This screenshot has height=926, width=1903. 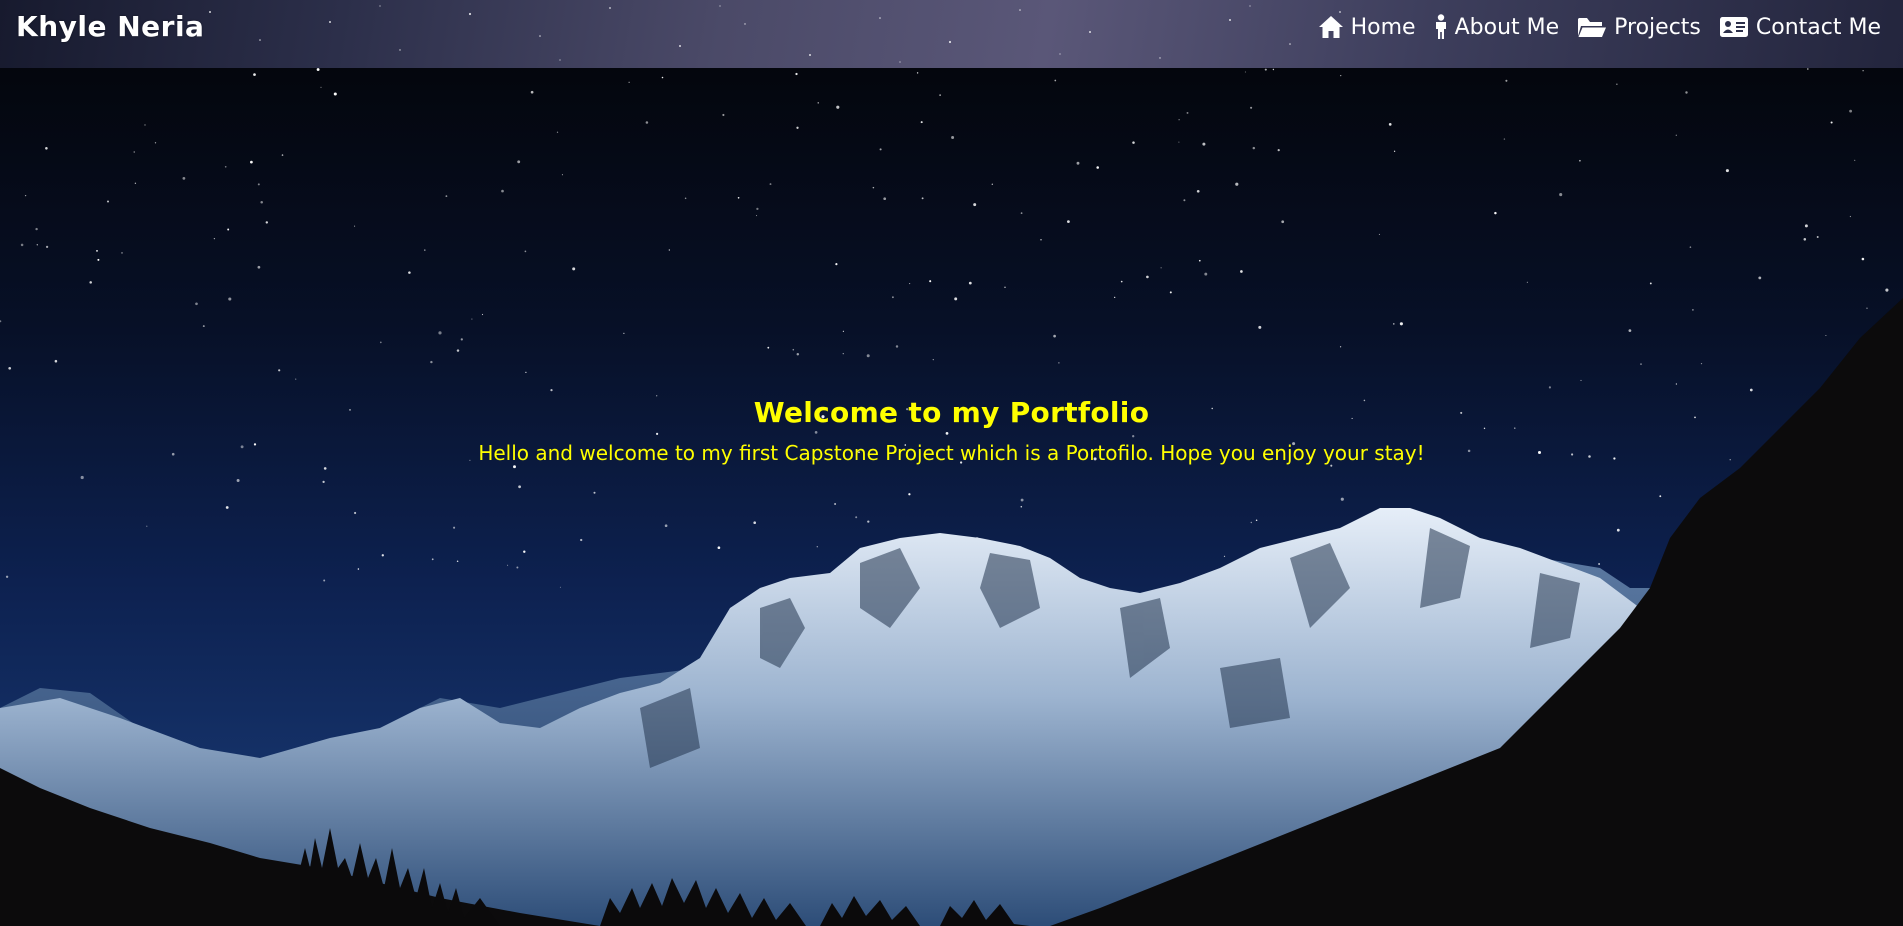 I want to click on nav-label-projects: Projects, so click(x=1657, y=27).